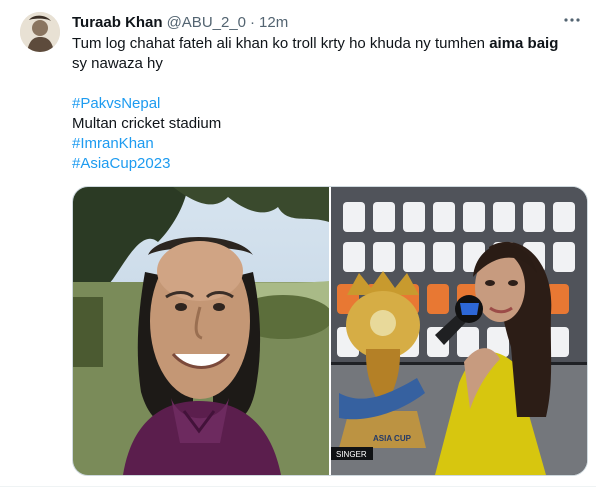 This screenshot has height=487, width=596. Describe the element at coordinates (324, 144) in the screenshot. I see `hashtag-imrankhan: #ImranKhan` at that location.